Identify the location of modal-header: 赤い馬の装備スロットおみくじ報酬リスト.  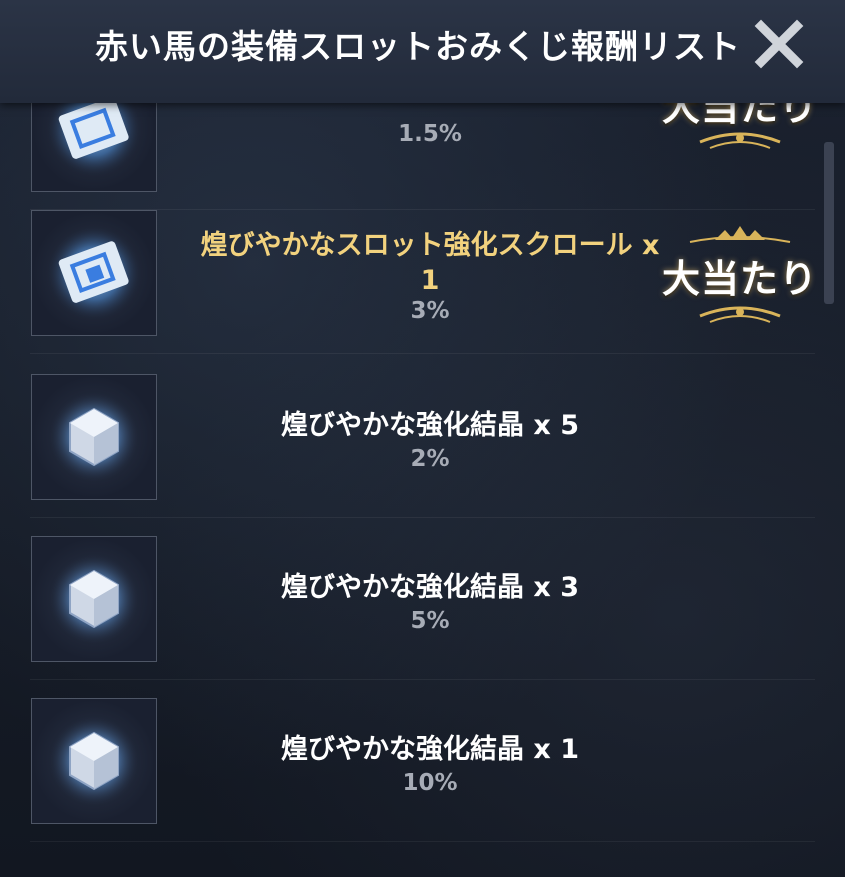
(422, 51).